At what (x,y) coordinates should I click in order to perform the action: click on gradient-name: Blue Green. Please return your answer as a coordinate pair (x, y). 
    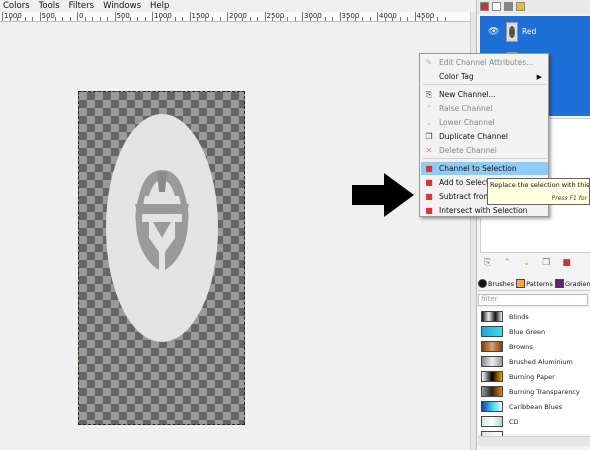
    Looking at the image, I should click on (527, 331).